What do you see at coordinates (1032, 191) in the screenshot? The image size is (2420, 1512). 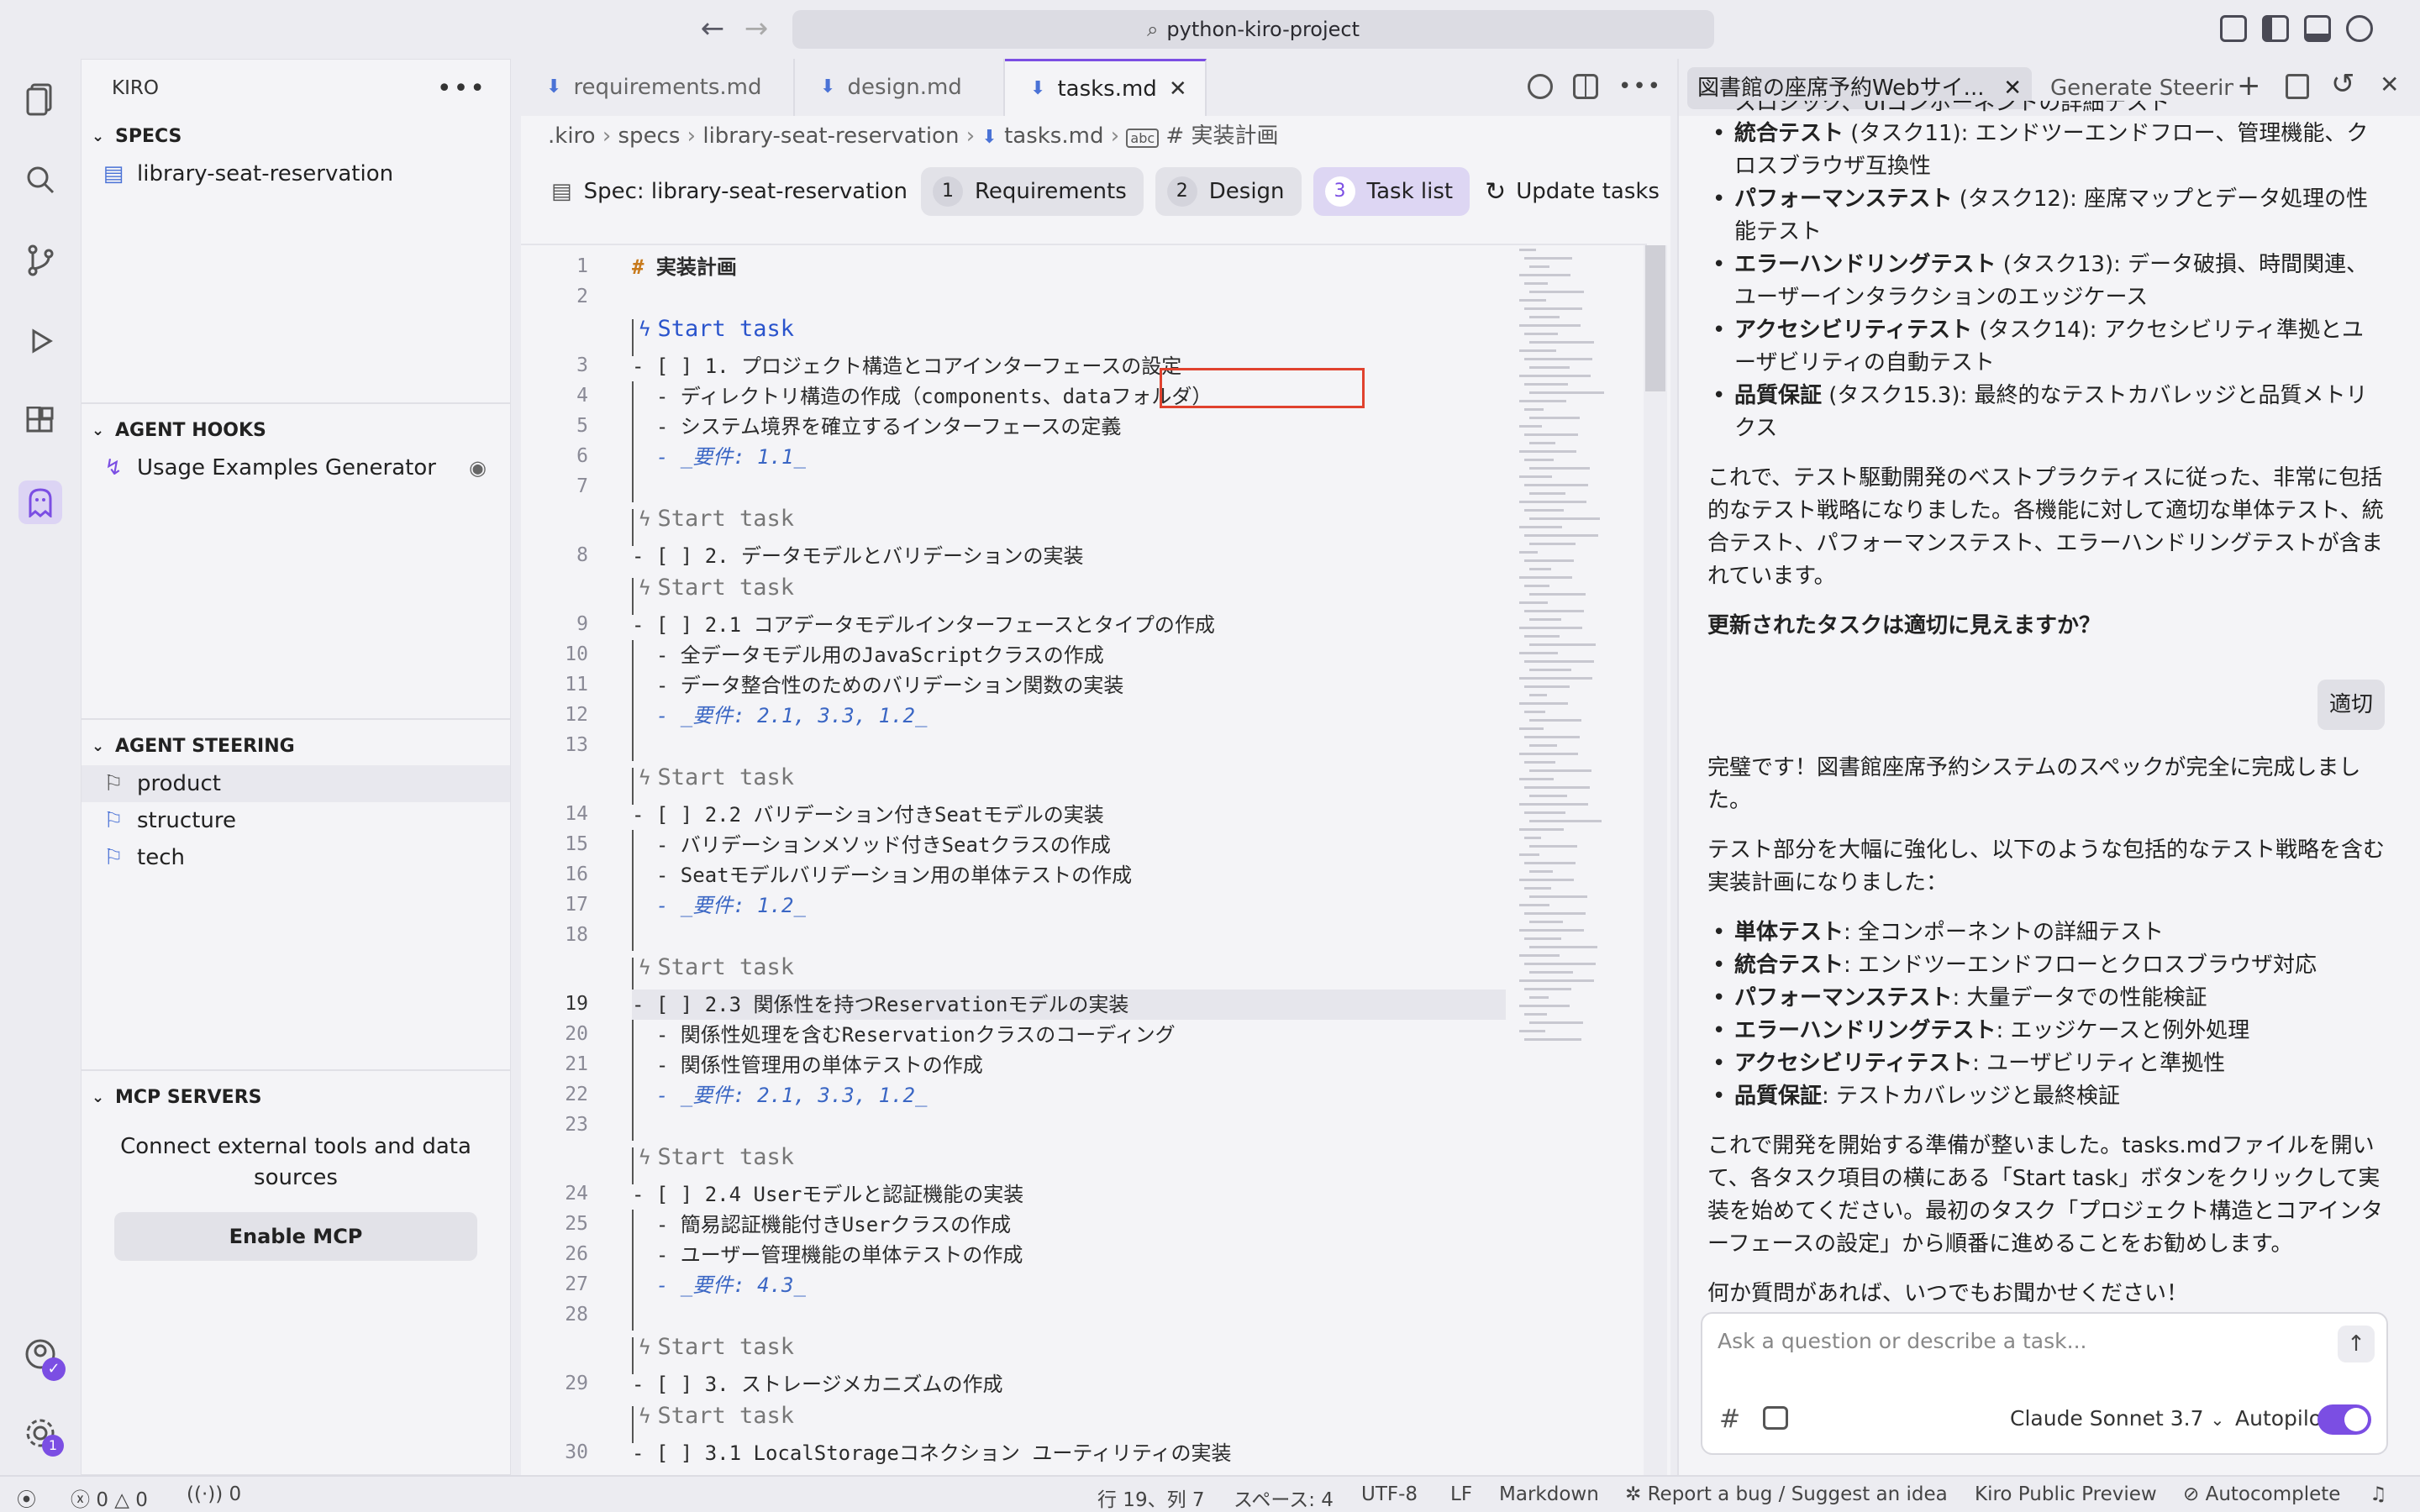 I see `step-requirements: 1 Requirements` at bounding box center [1032, 191].